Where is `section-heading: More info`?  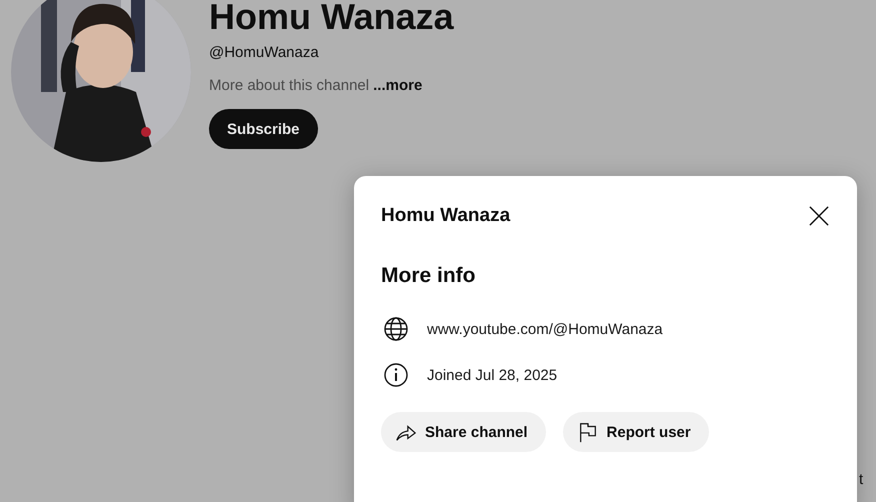 section-heading: More info is located at coordinates (428, 276).